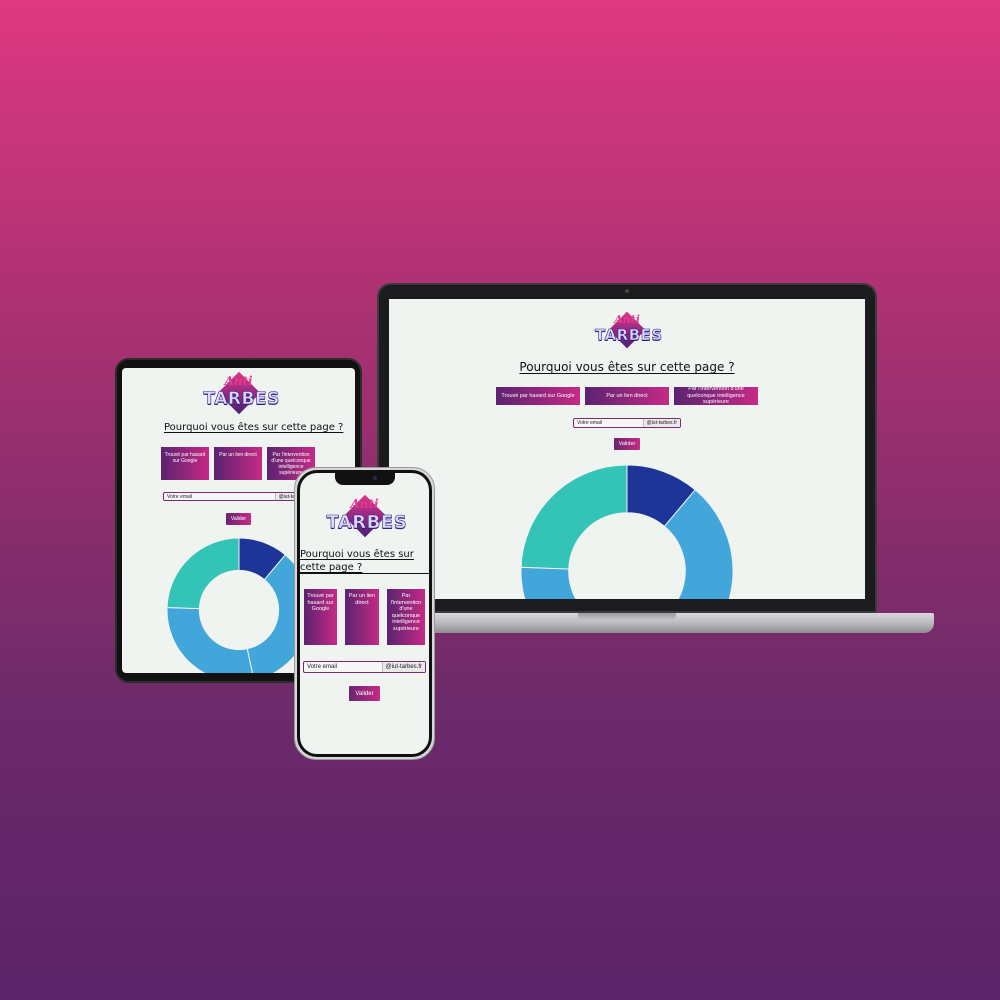 The image size is (1000, 1000). Describe the element at coordinates (364, 667) in the screenshot. I see `email-field: Votre email @iut-tarbes.fr` at that location.